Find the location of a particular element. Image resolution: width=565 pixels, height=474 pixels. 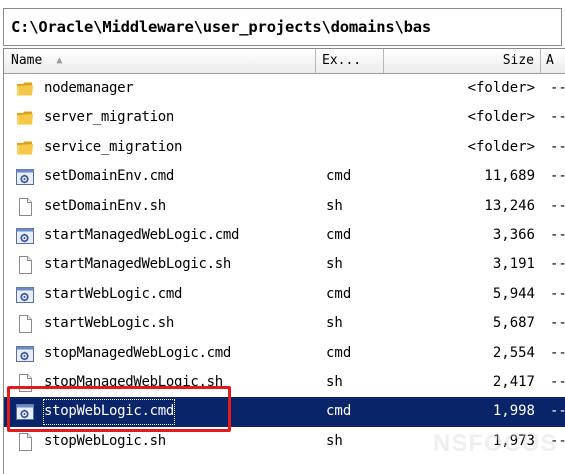

file-row: stopManagedWebLogic.cmd cmd 2,554 -- is located at coordinates (284, 353).